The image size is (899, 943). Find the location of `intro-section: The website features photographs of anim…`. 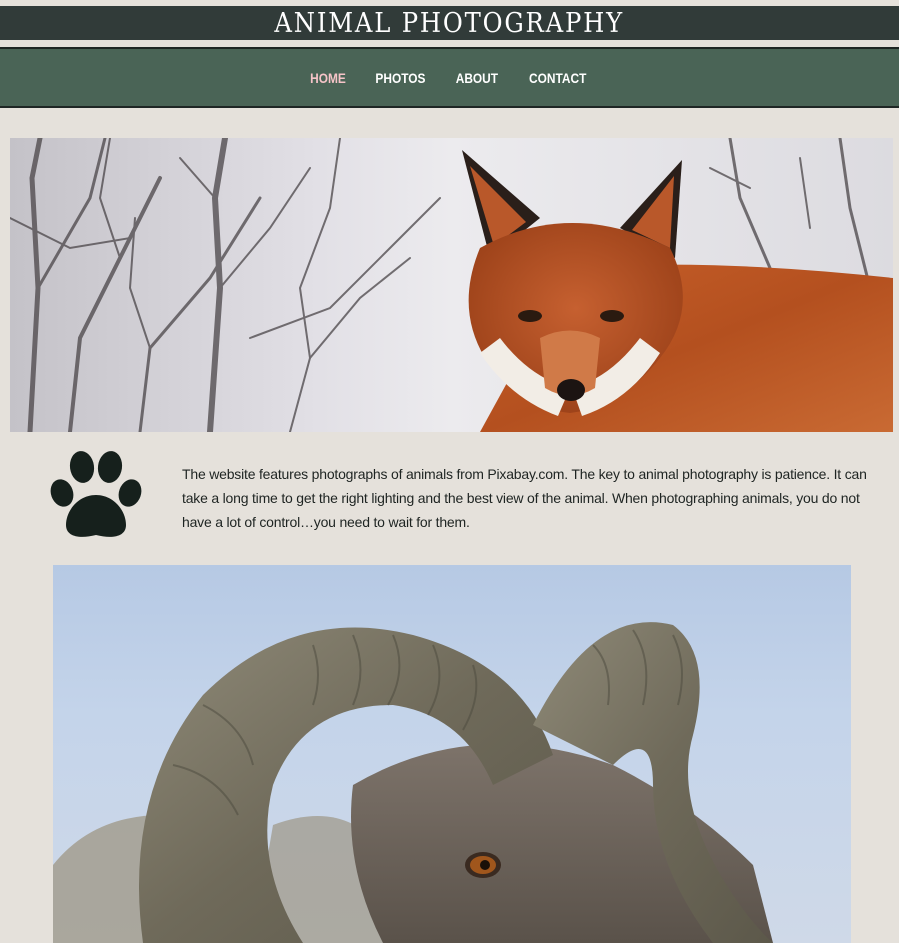

intro-section: The website features photographs of anim… is located at coordinates (449, 495).